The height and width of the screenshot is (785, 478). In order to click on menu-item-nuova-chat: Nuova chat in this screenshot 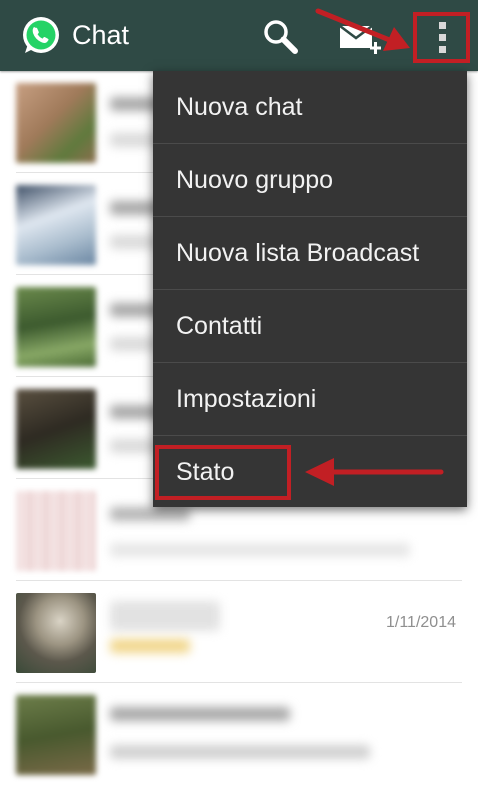, I will do `click(310, 107)`.